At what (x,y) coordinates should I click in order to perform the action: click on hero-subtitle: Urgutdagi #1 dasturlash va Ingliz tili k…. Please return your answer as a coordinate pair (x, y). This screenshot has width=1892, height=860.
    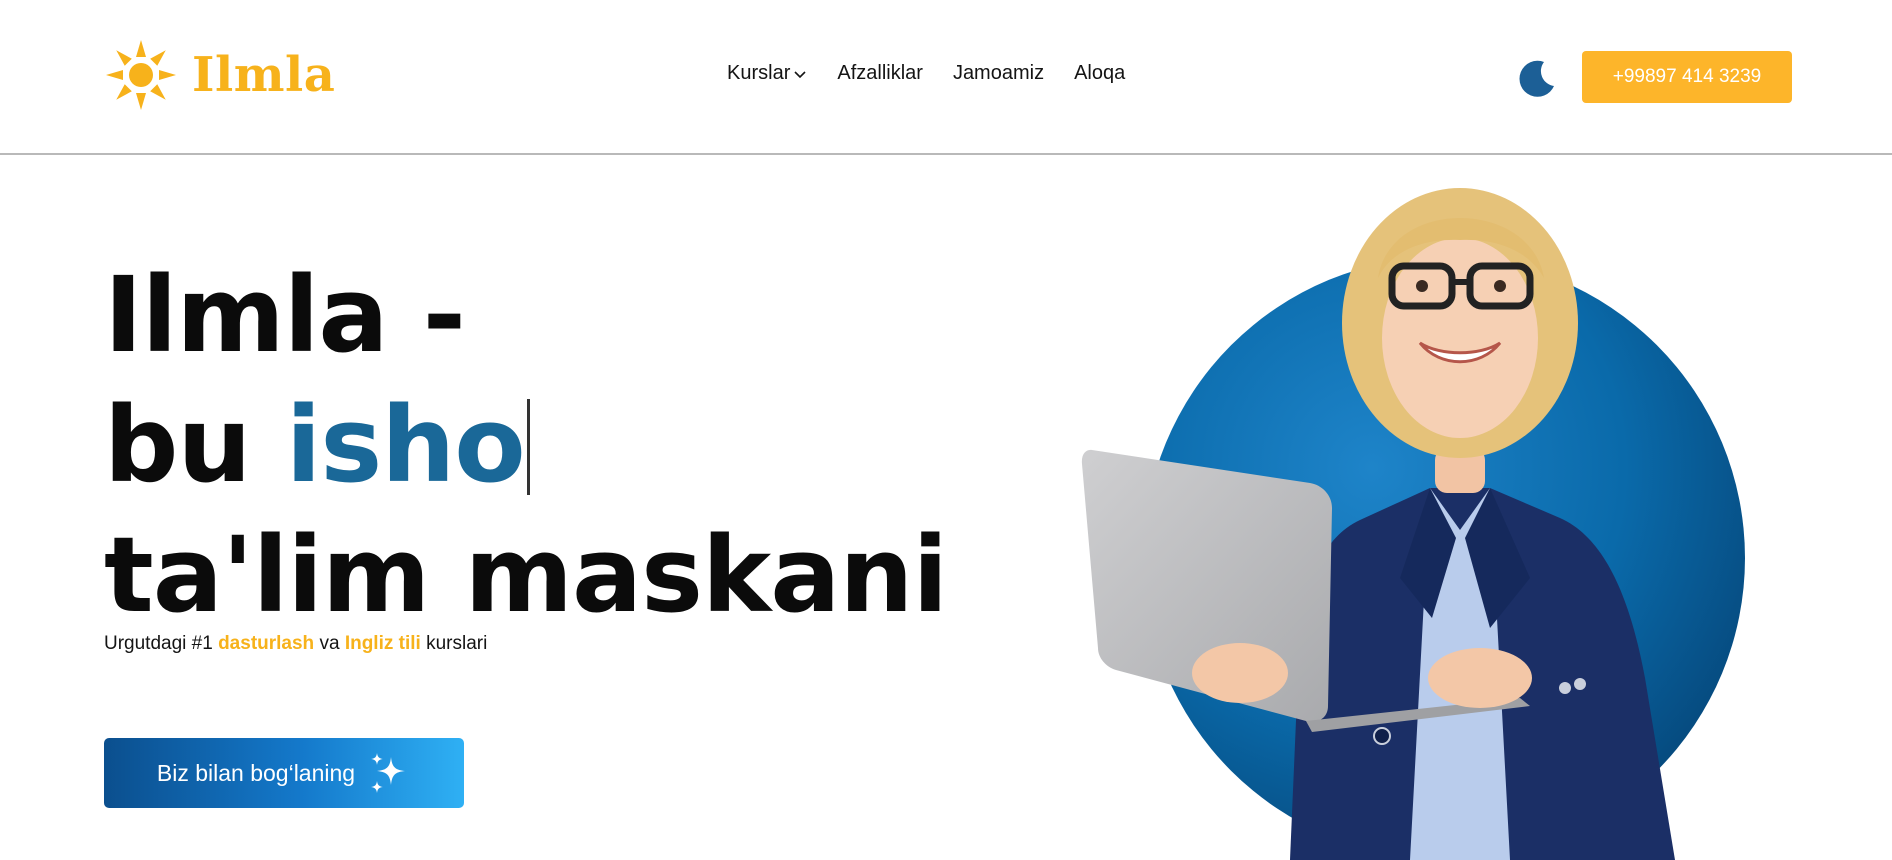
    Looking at the image, I should click on (295, 644).